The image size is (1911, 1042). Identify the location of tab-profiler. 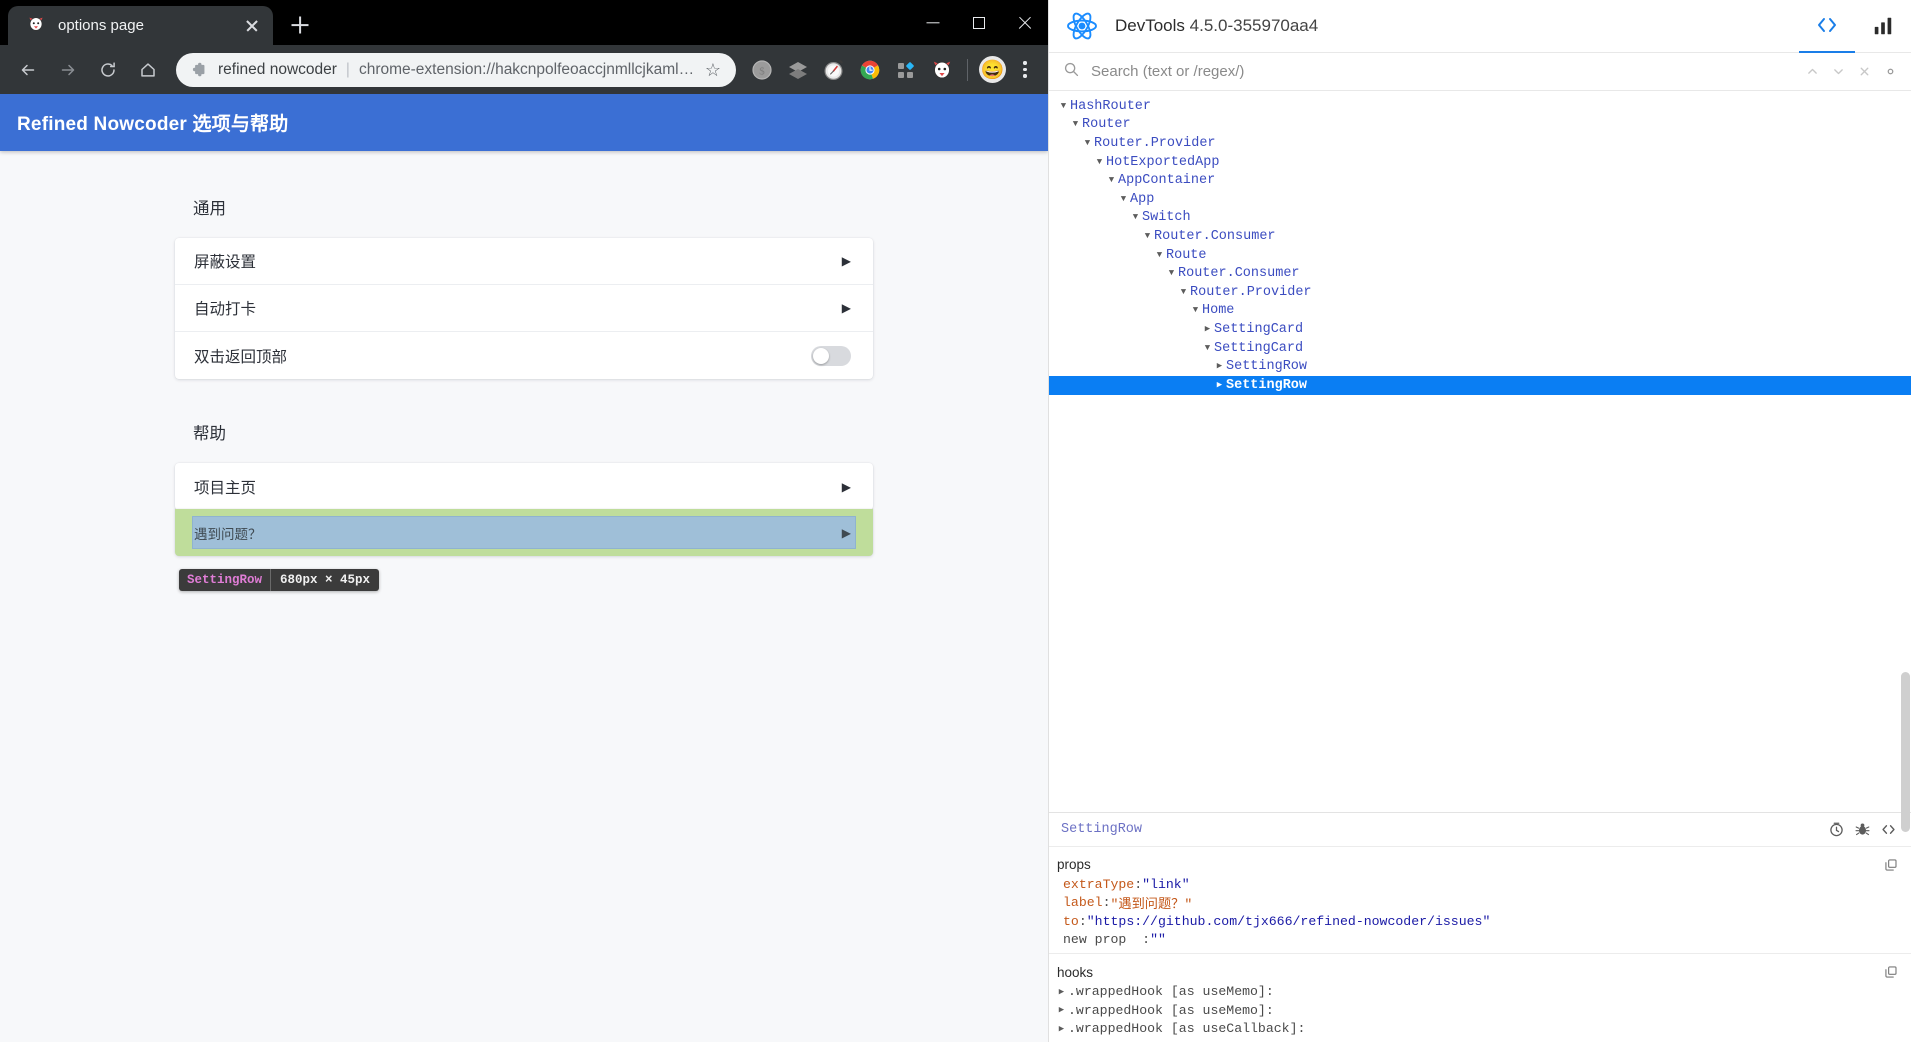
(1883, 26).